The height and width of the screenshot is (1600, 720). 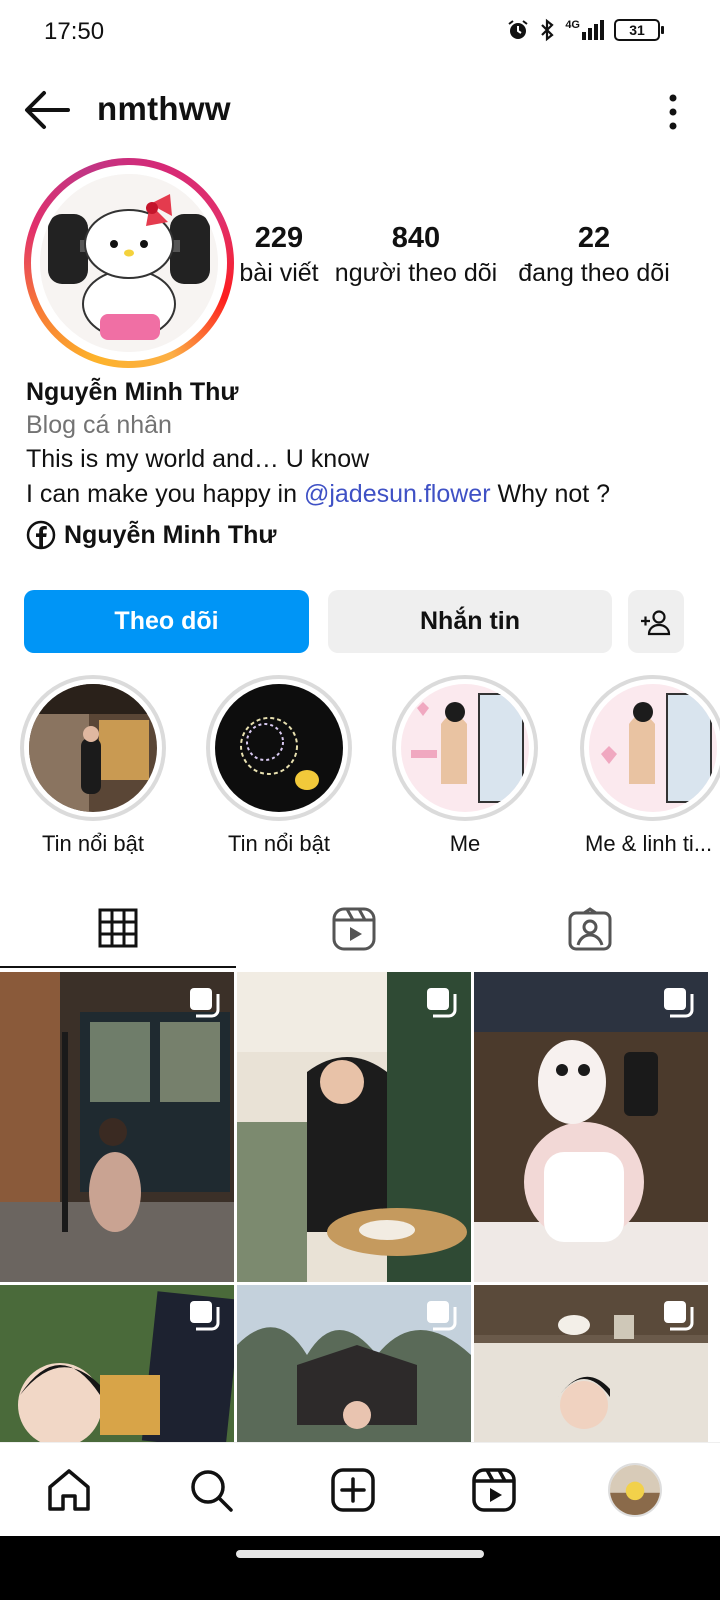 I want to click on bio-line-1: This is my world and… U know, so click(x=198, y=459).